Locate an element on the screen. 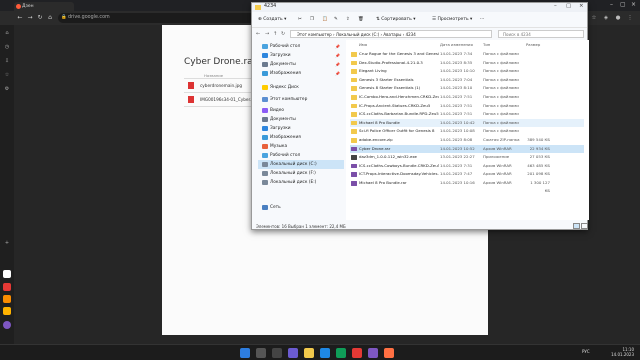 Image resolution: width=640 pixels, height=360 pixels. search-input: Поиск в 4234 is located at coordinates (541, 34).